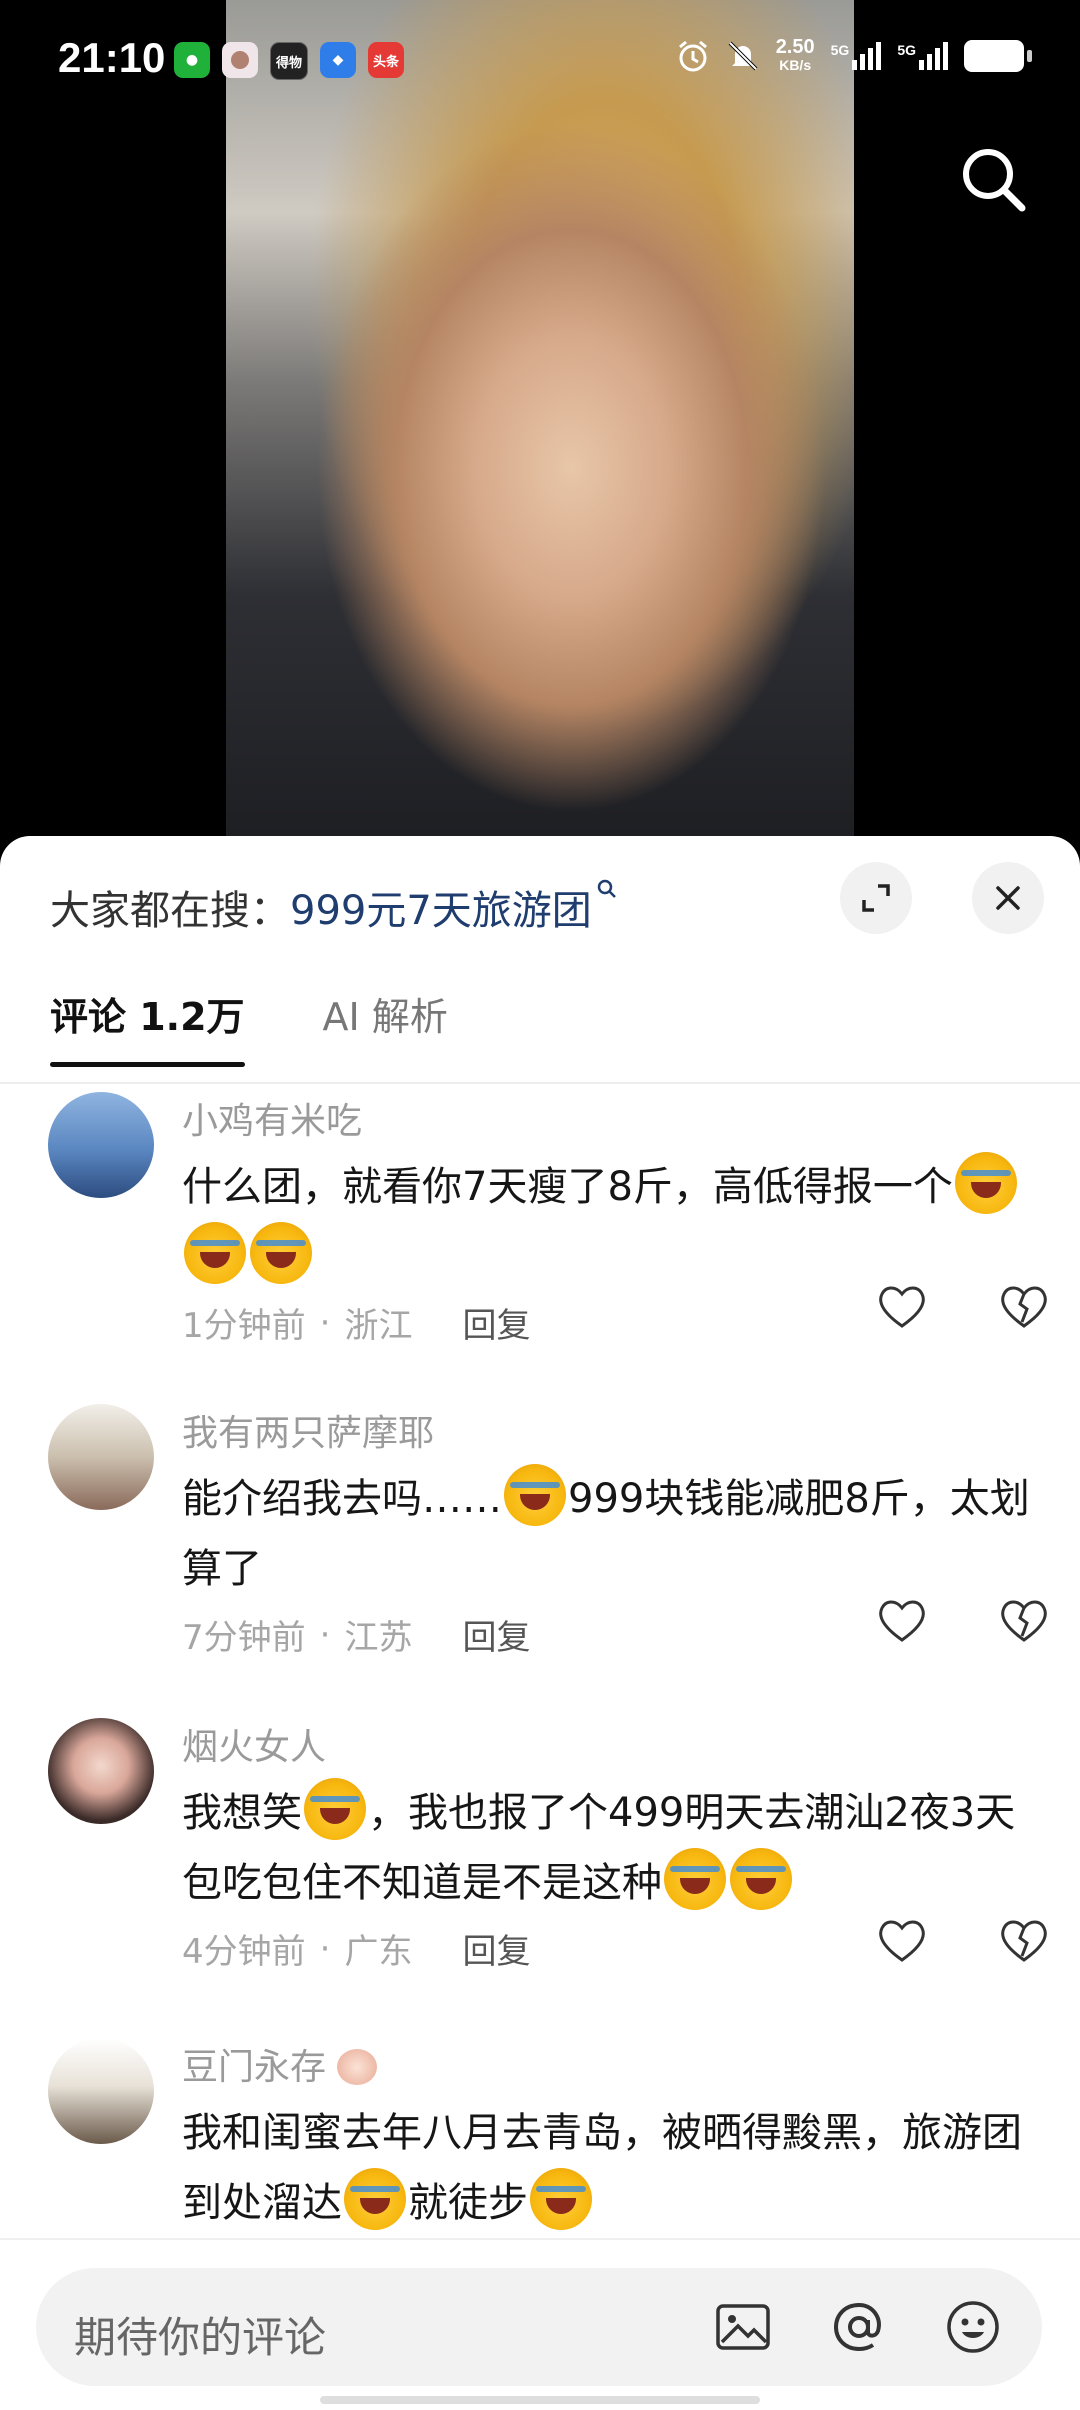 This screenshot has height=2410, width=1080. I want to click on search-suggestion-prefix: 大家都在搜：, so click(170, 911).